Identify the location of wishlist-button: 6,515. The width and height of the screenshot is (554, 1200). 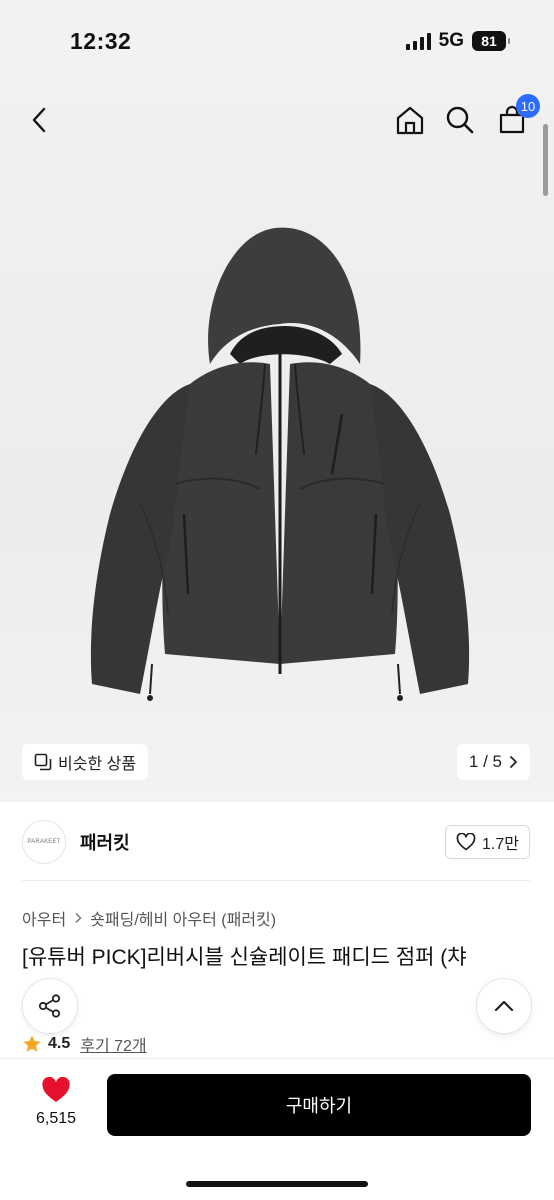
(56, 1102).